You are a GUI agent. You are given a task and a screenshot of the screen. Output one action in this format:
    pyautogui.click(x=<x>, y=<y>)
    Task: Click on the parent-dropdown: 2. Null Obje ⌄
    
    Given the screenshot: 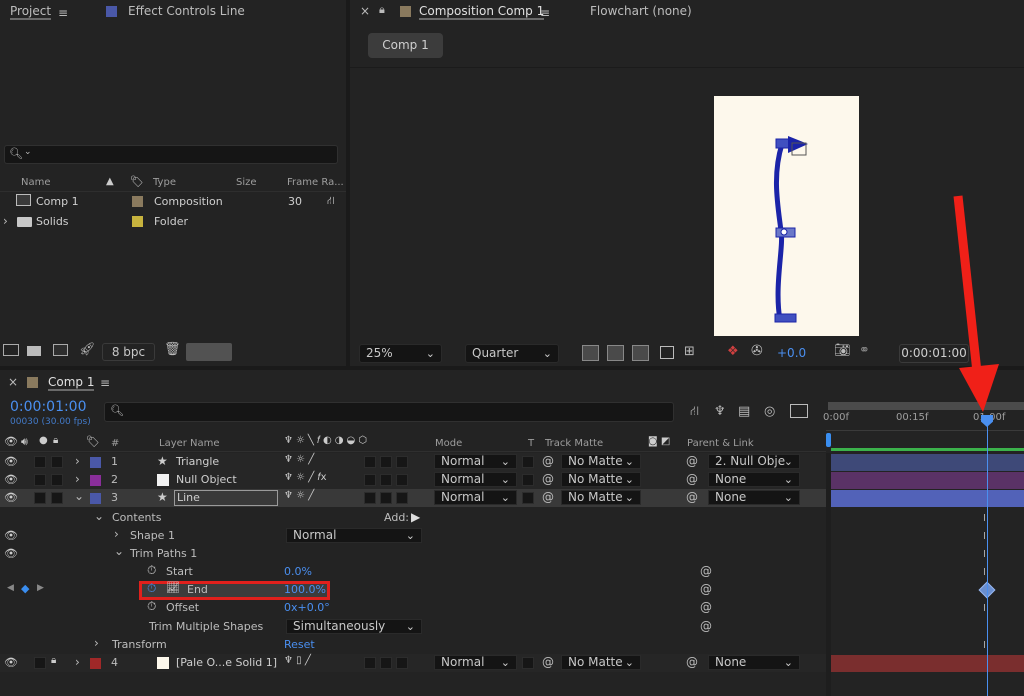 What is the action you would take?
    pyautogui.click(x=754, y=461)
    